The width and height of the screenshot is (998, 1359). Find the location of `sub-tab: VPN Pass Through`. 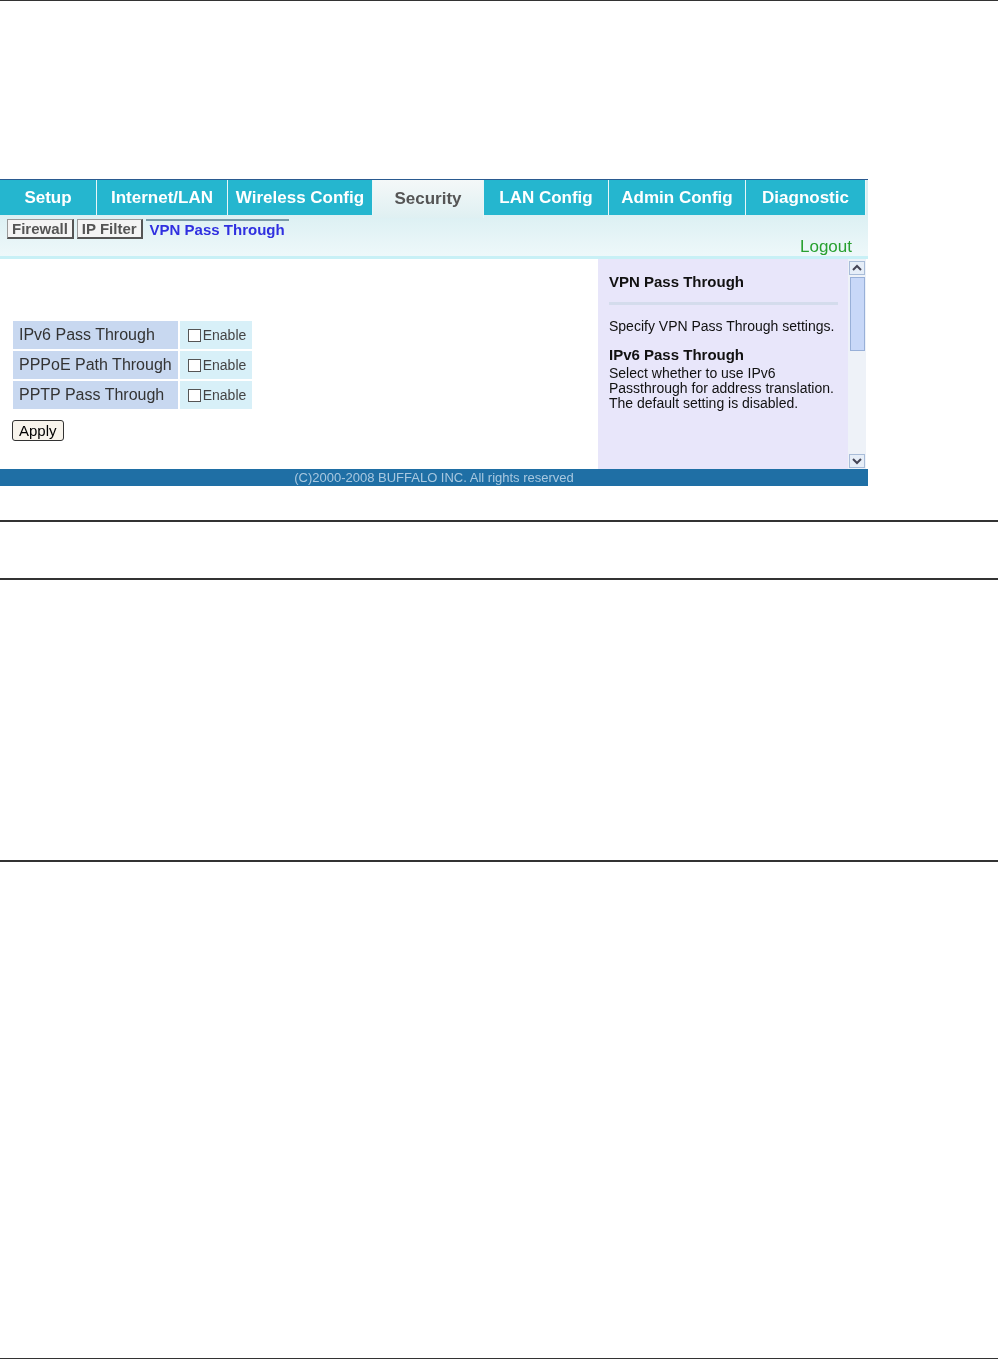

sub-tab: VPN Pass Through is located at coordinates (217, 229).